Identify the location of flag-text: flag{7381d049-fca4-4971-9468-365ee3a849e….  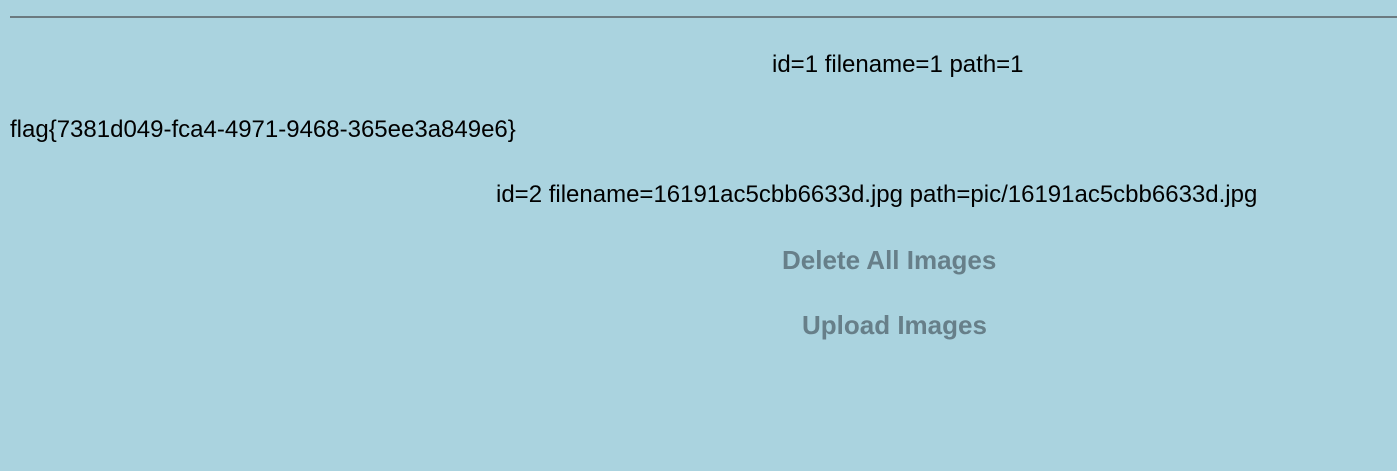
(263, 129).